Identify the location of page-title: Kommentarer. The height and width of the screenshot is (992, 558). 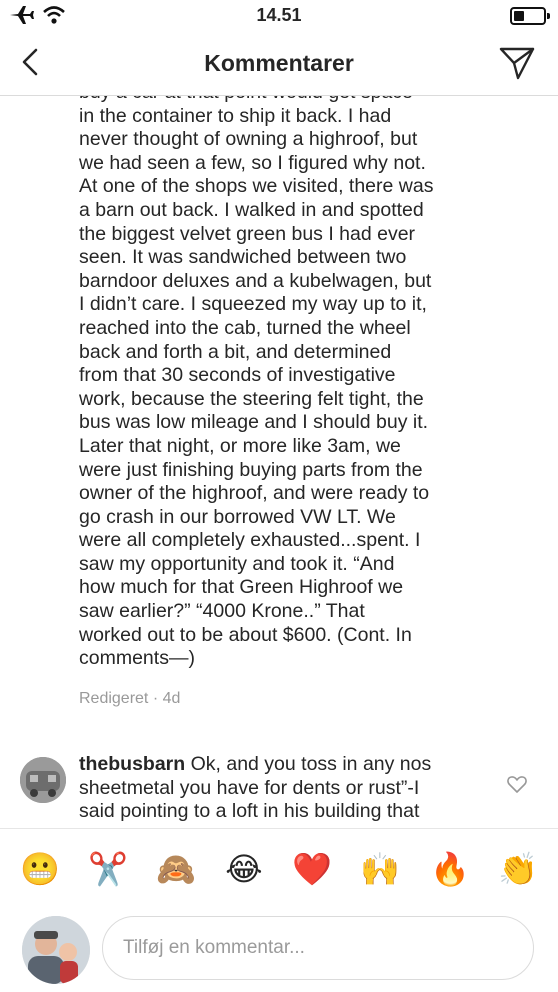
(279, 63).